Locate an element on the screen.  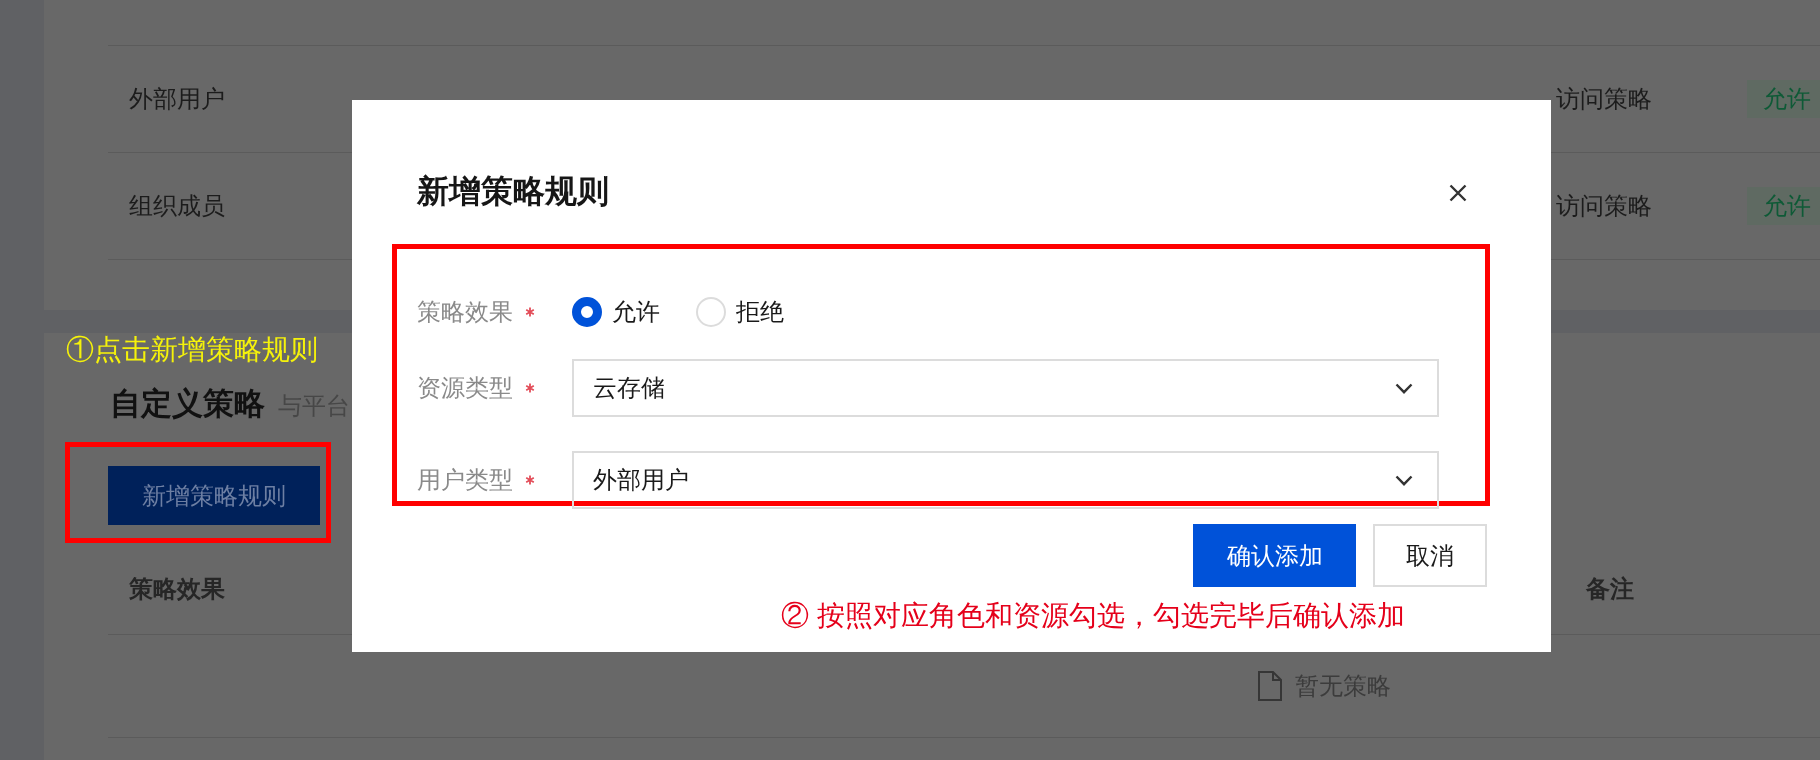
select-field: 外部用户 is located at coordinates (1005, 480).